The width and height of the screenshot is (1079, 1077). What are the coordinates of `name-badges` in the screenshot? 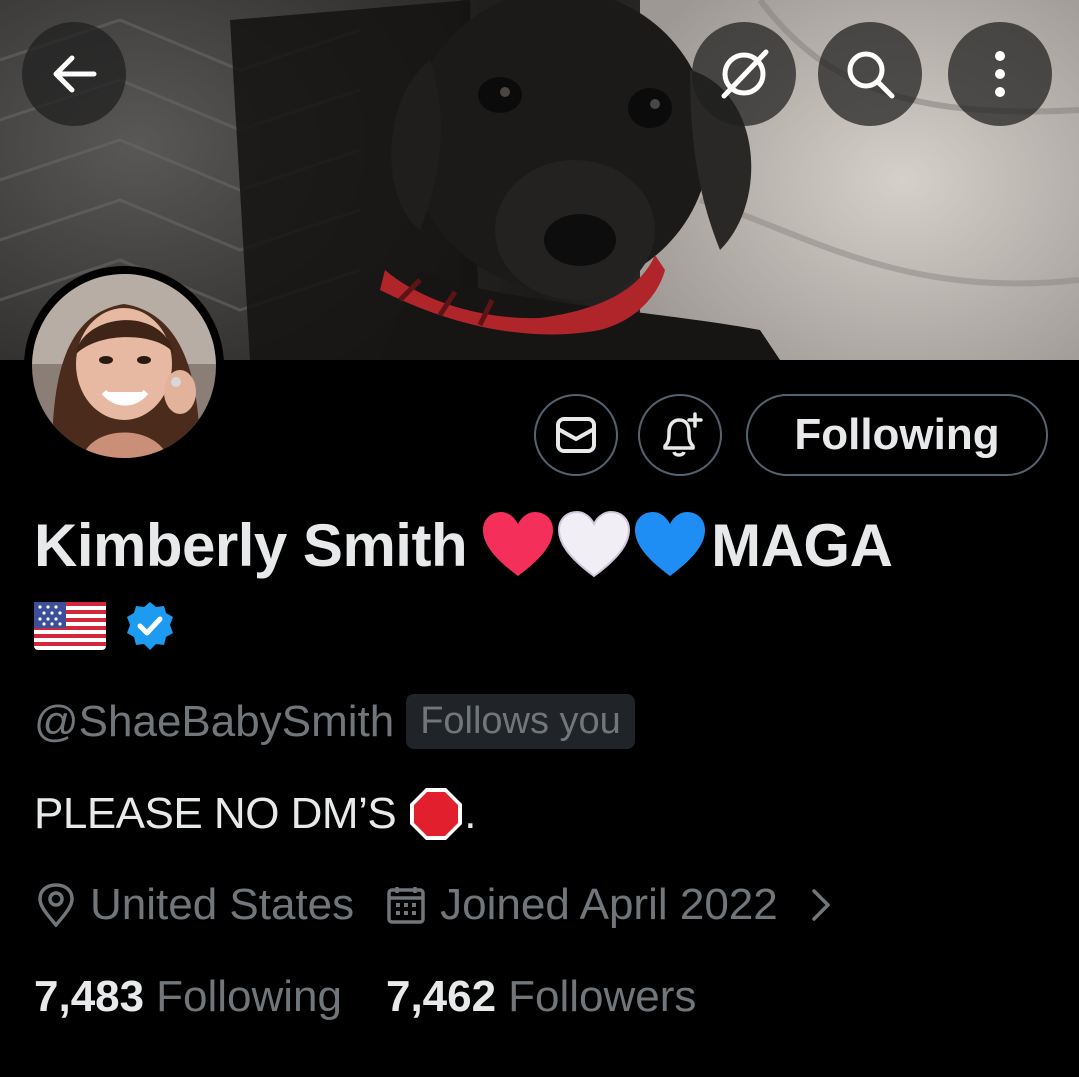 It's located at (105, 626).